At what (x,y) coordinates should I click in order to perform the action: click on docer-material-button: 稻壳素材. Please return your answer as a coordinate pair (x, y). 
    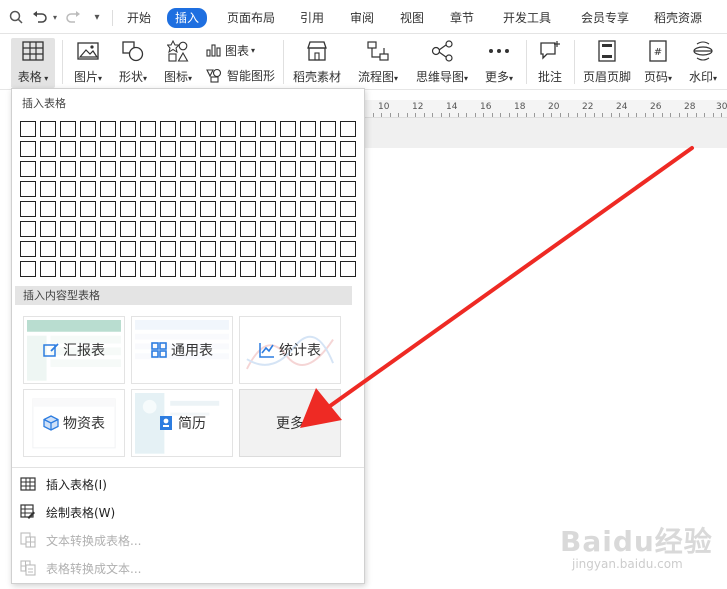
    Looking at the image, I should click on (317, 61).